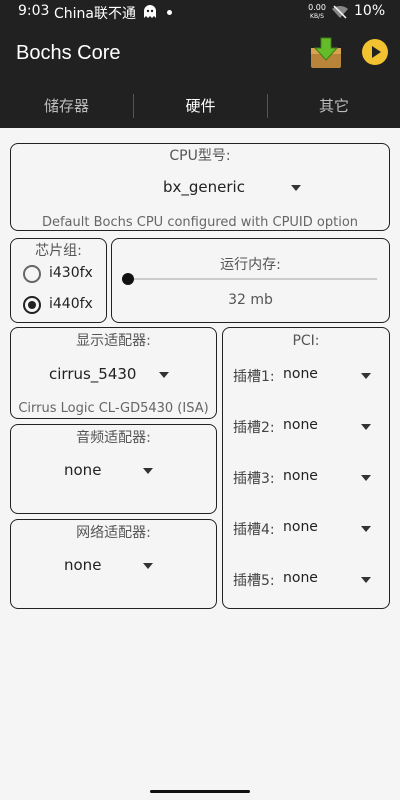 This screenshot has width=400, height=800. What do you see at coordinates (68, 53) in the screenshot?
I see `app-title: Bochs Core` at bounding box center [68, 53].